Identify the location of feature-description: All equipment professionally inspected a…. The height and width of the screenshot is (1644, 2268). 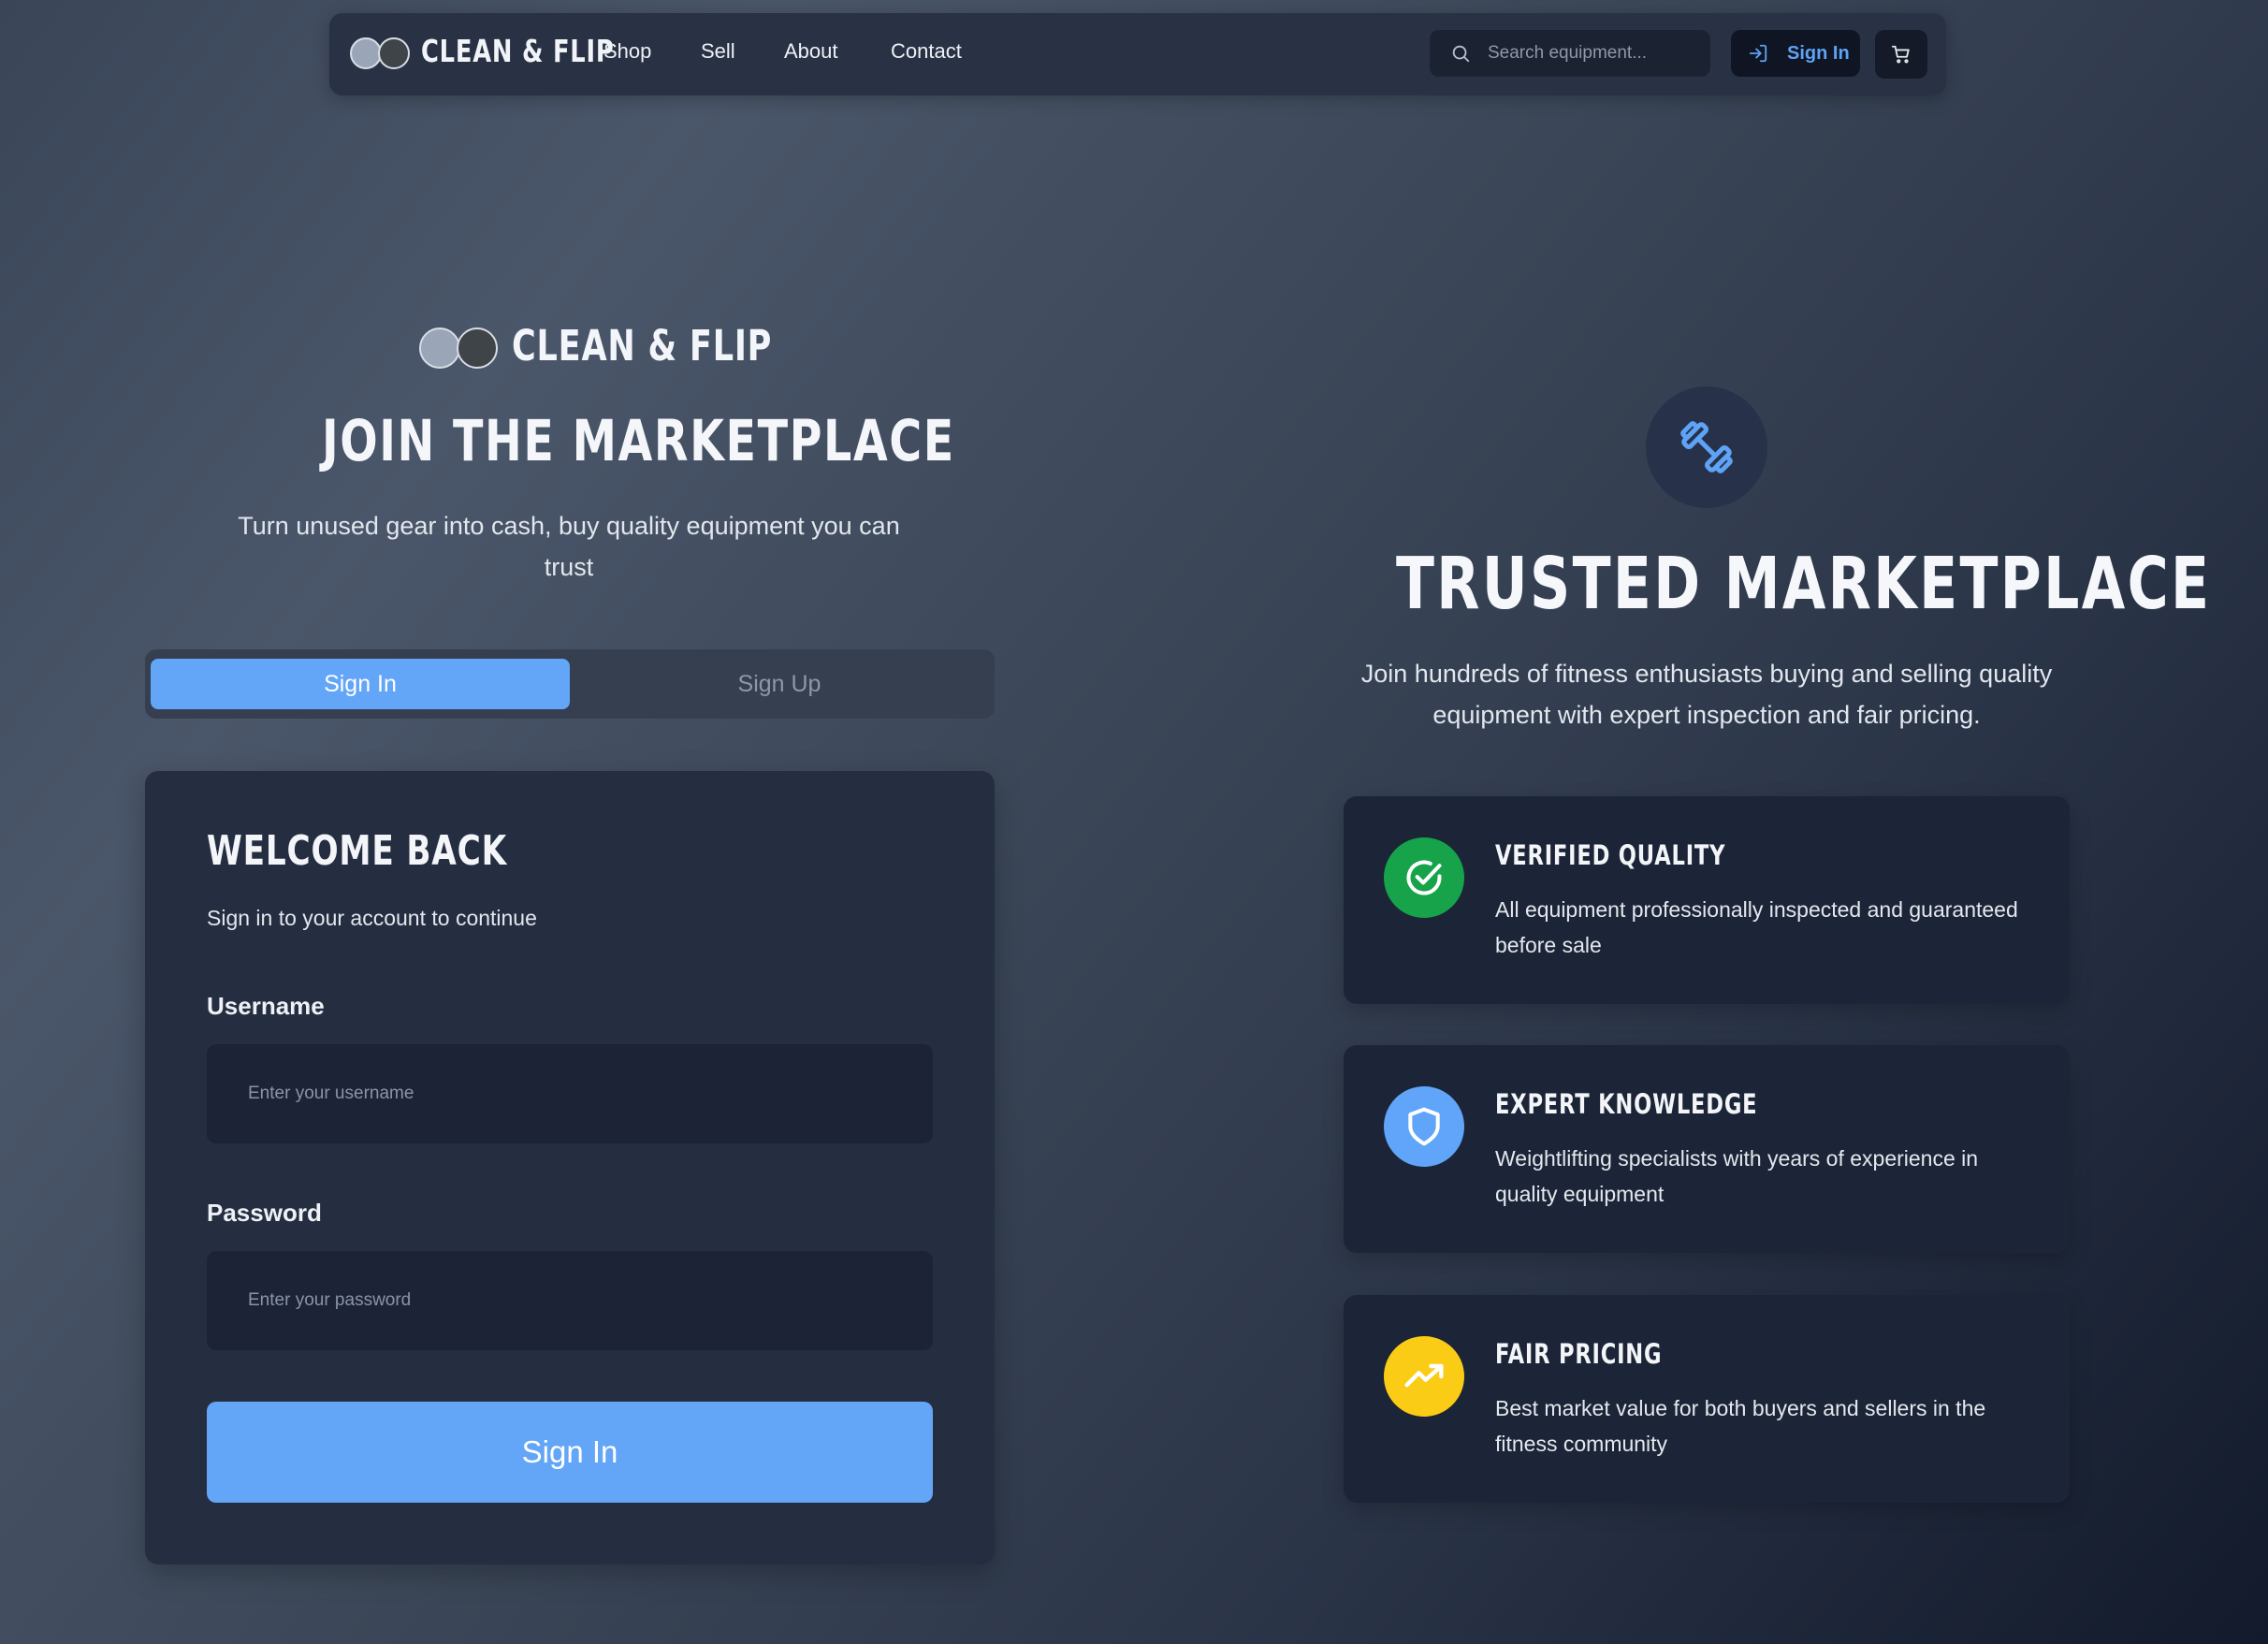
(1757, 927).